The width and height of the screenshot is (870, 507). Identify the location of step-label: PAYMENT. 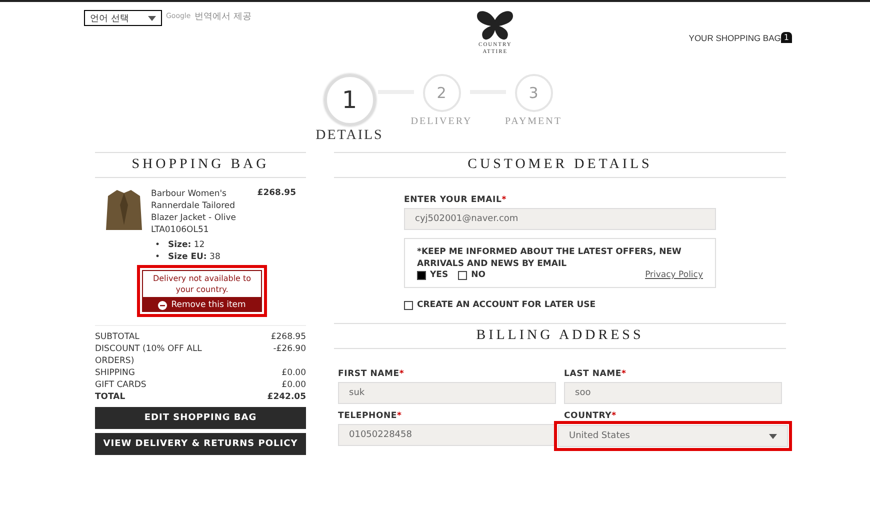
(533, 121).